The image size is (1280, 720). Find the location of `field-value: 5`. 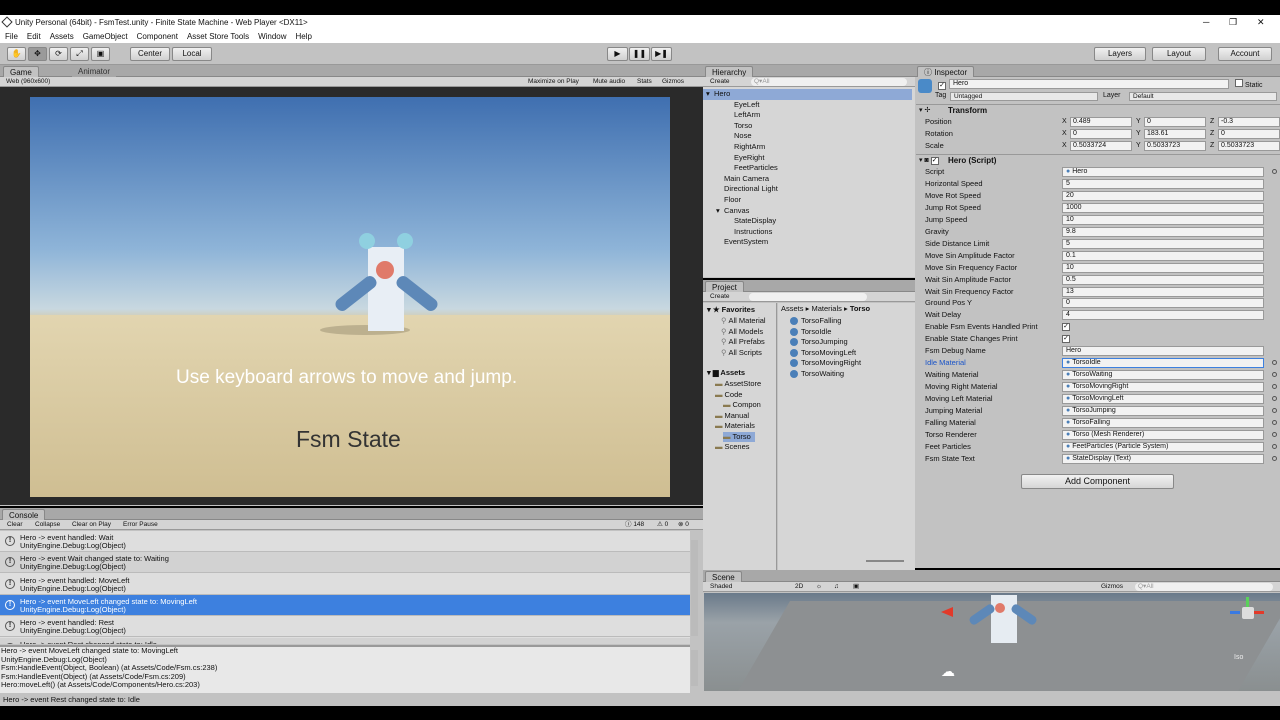

field-value: 5 is located at coordinates (1163, 243).